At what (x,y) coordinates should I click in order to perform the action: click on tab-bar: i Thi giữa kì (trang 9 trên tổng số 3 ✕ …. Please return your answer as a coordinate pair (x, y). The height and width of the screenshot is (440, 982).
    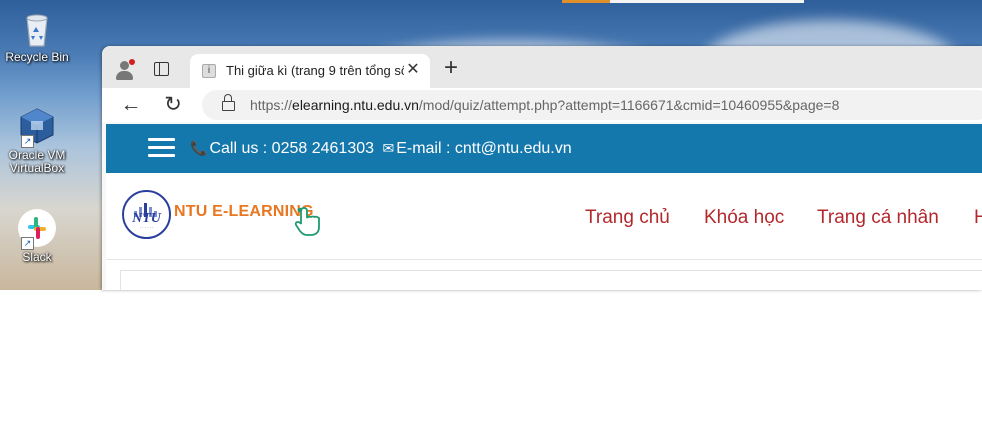
    Looking at the image, I should click on (542, 67).